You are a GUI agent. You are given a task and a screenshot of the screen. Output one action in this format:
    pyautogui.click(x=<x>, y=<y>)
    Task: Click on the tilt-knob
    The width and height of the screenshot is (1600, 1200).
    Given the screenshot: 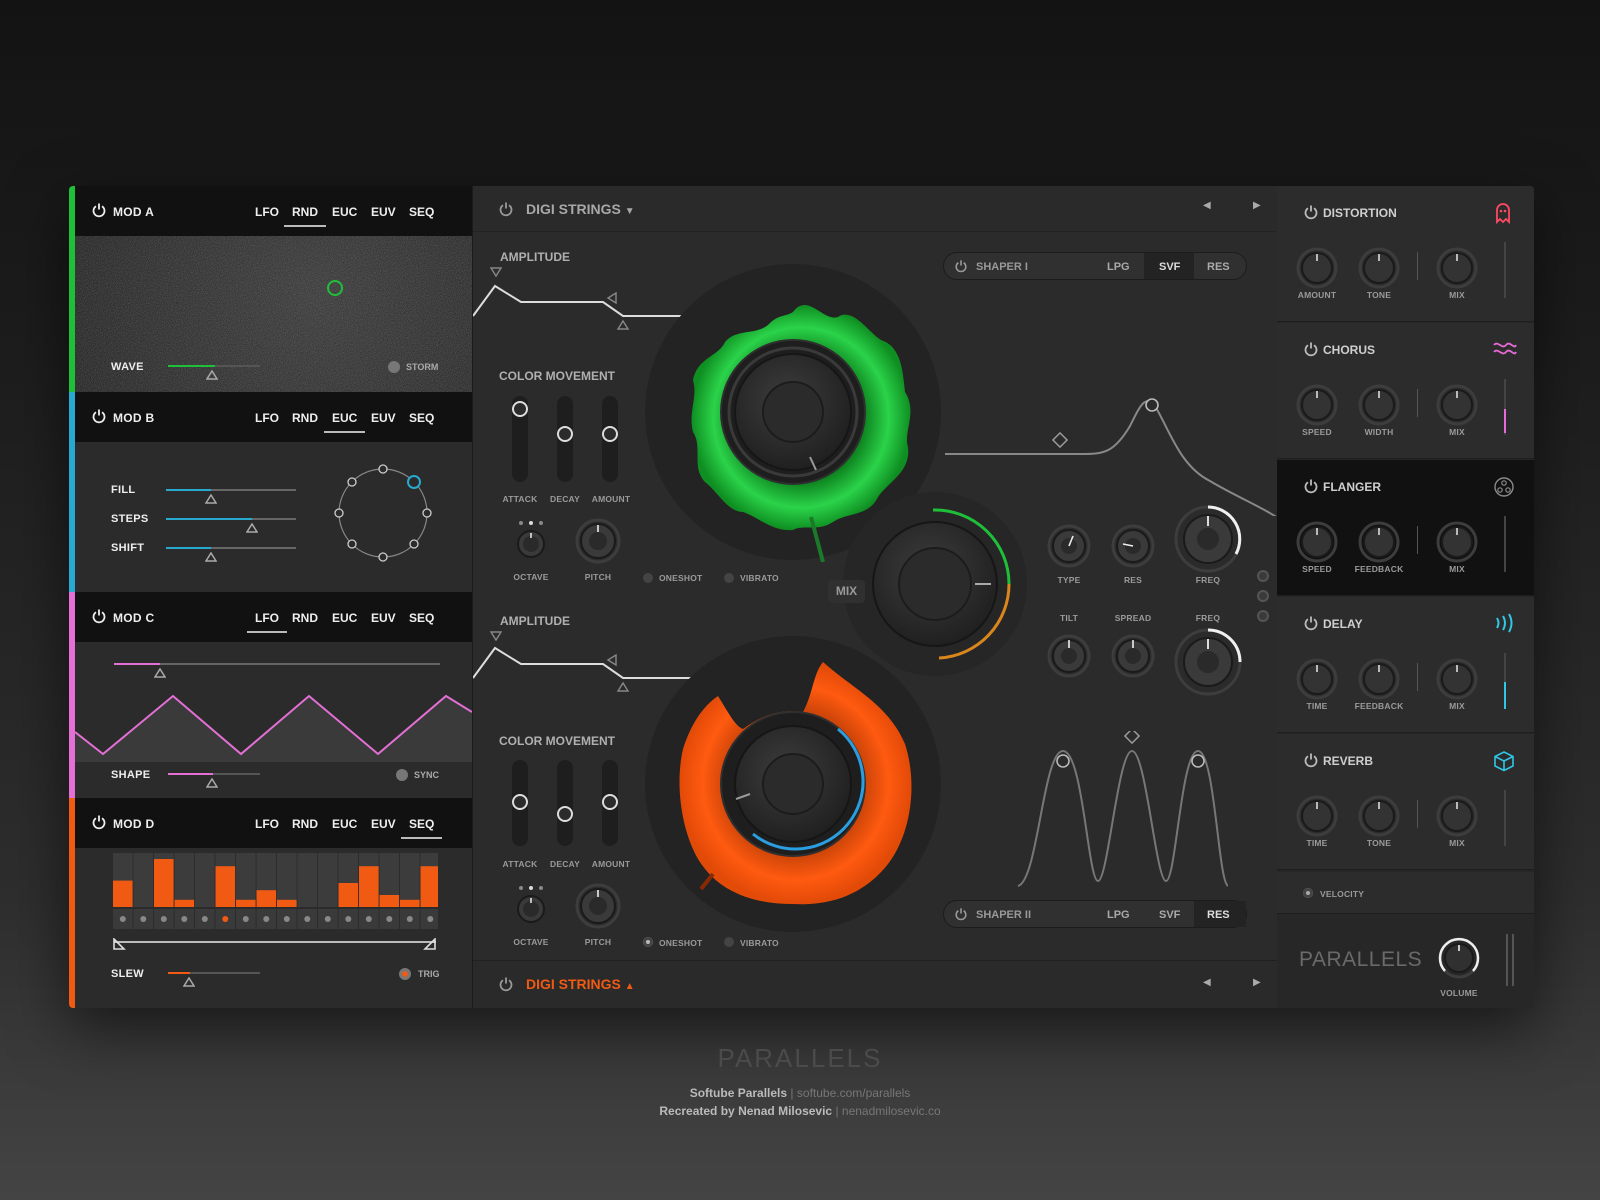 What is the action you would take?
    pyautogui.click(x=1069, y=656)
    